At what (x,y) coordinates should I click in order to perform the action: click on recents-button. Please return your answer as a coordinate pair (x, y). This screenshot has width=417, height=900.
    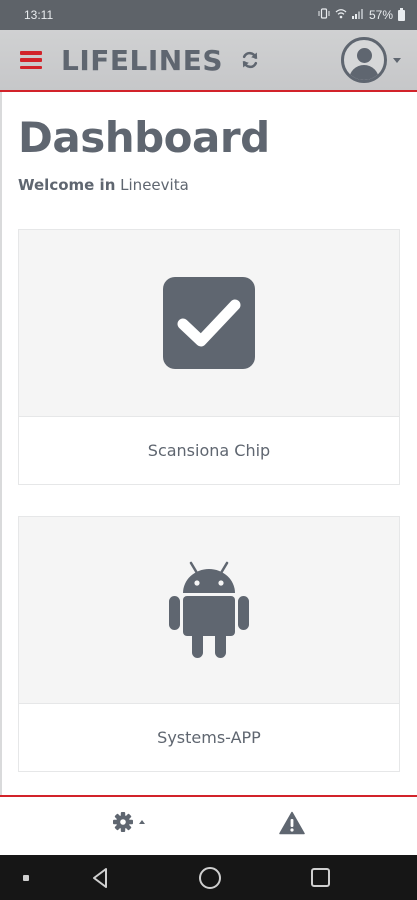
    Looking at the image, I should click on (320, 877).